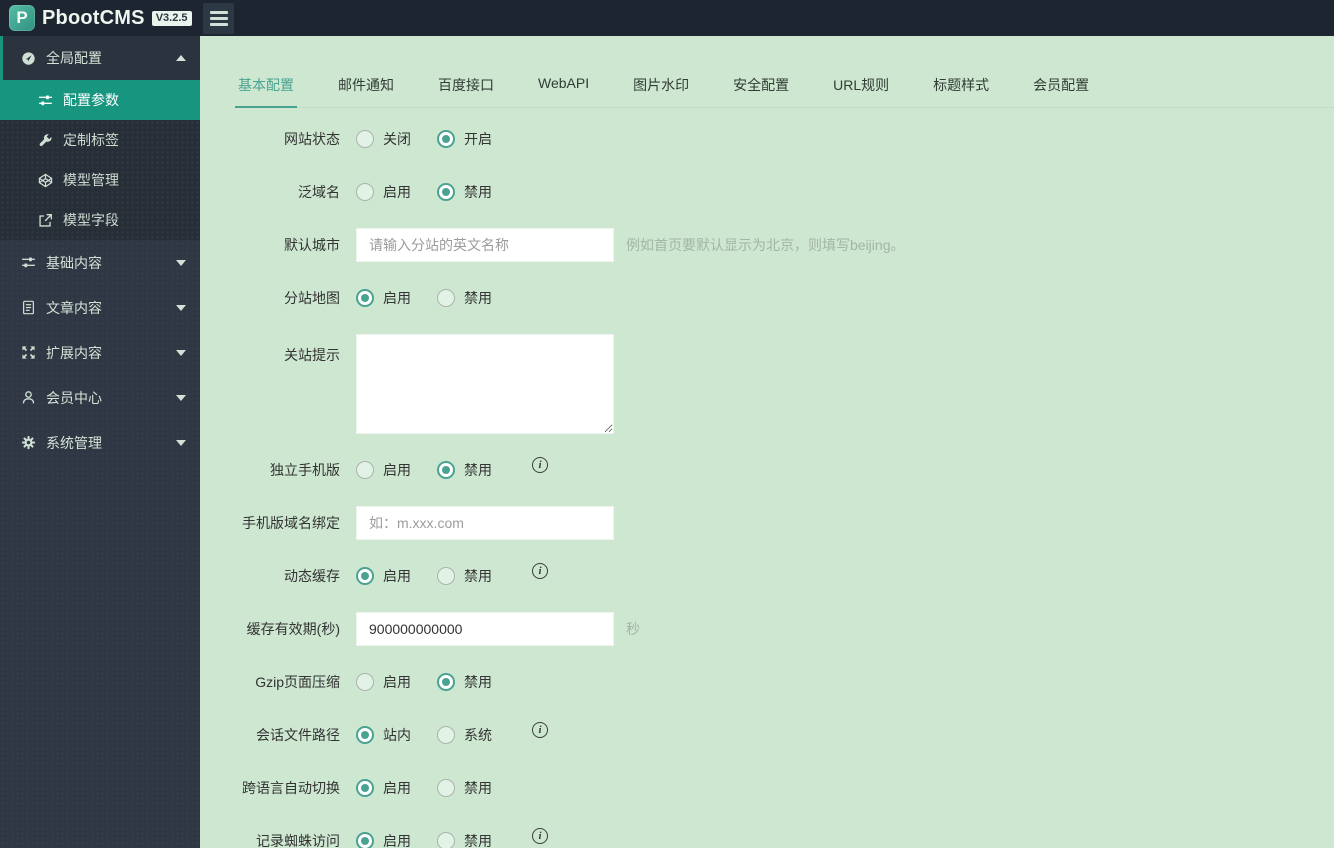 This screenshot has height=848, width=1334. What do you see at coordinates (91, 100) in the screenshot?
I see `sidebar-item-label: 配置参数` at bounding box center [91, 100].